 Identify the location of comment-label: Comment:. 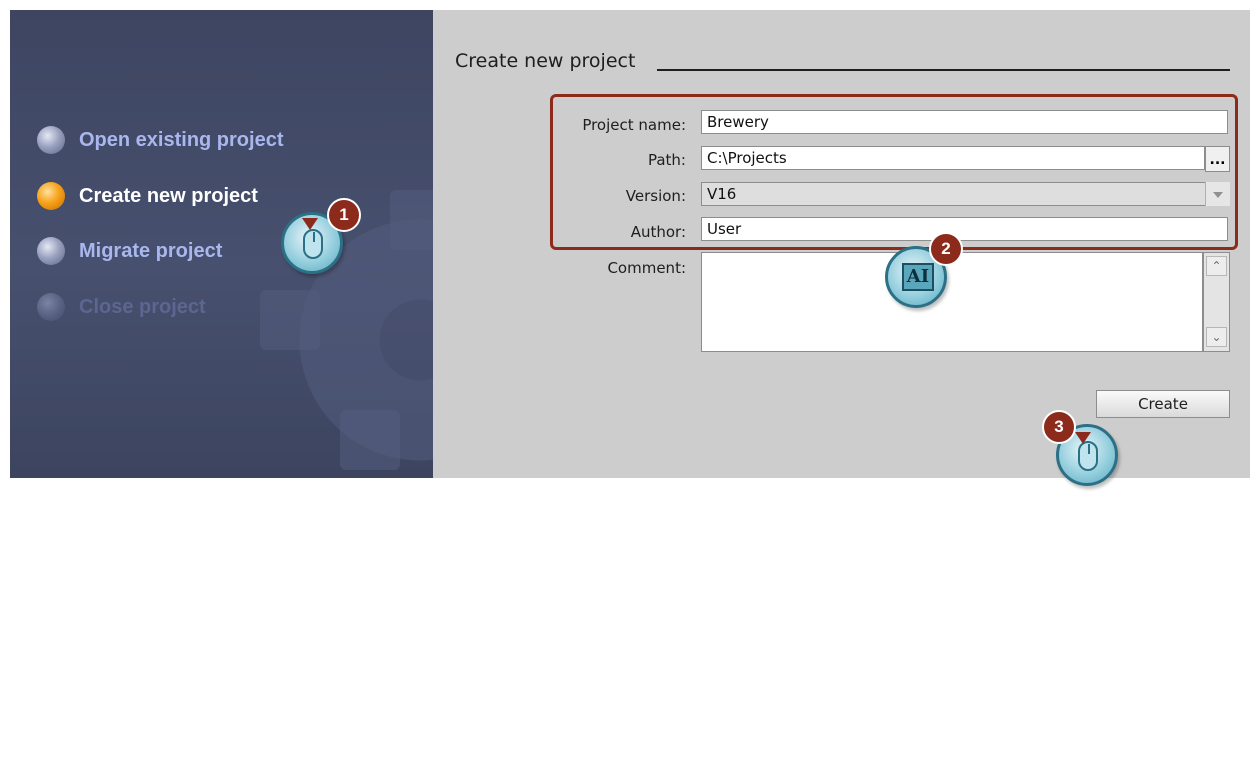
(646, 268).